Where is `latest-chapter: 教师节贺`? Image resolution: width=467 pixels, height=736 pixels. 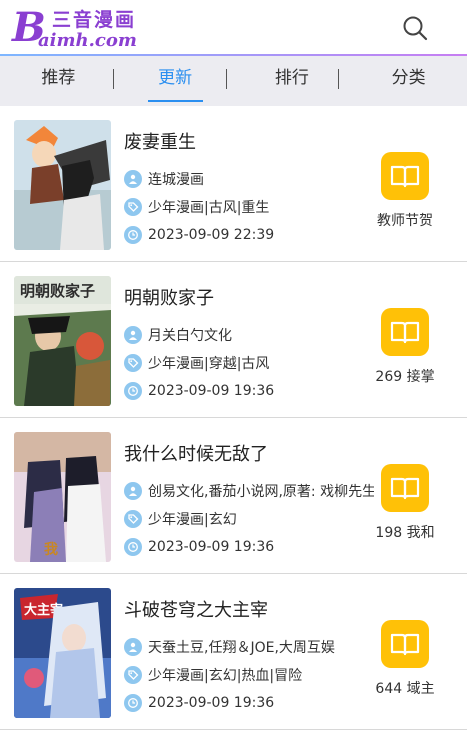 latest-chapter: 教师节贺 is located at coordinates (405, 220).